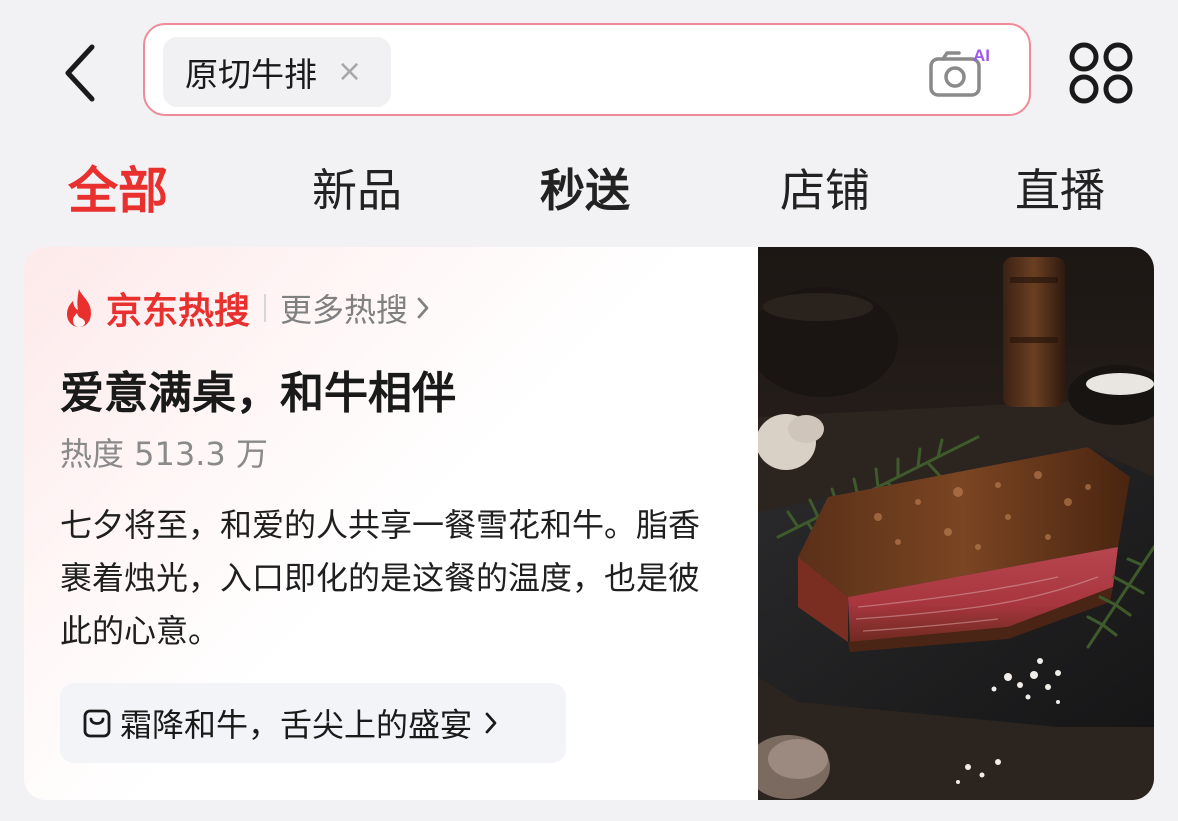  I want to click on more-hot-search-link: 更多热搜, so click(355, 308).